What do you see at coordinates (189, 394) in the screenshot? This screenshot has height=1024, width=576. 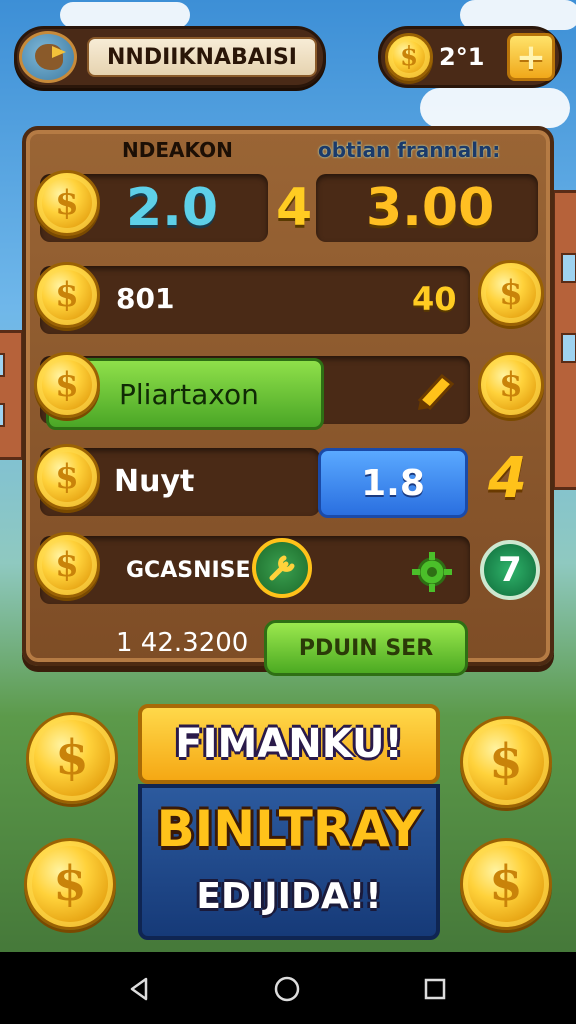 I see `row-3-label: Pliartaxon` at bounding box center [189, 394].